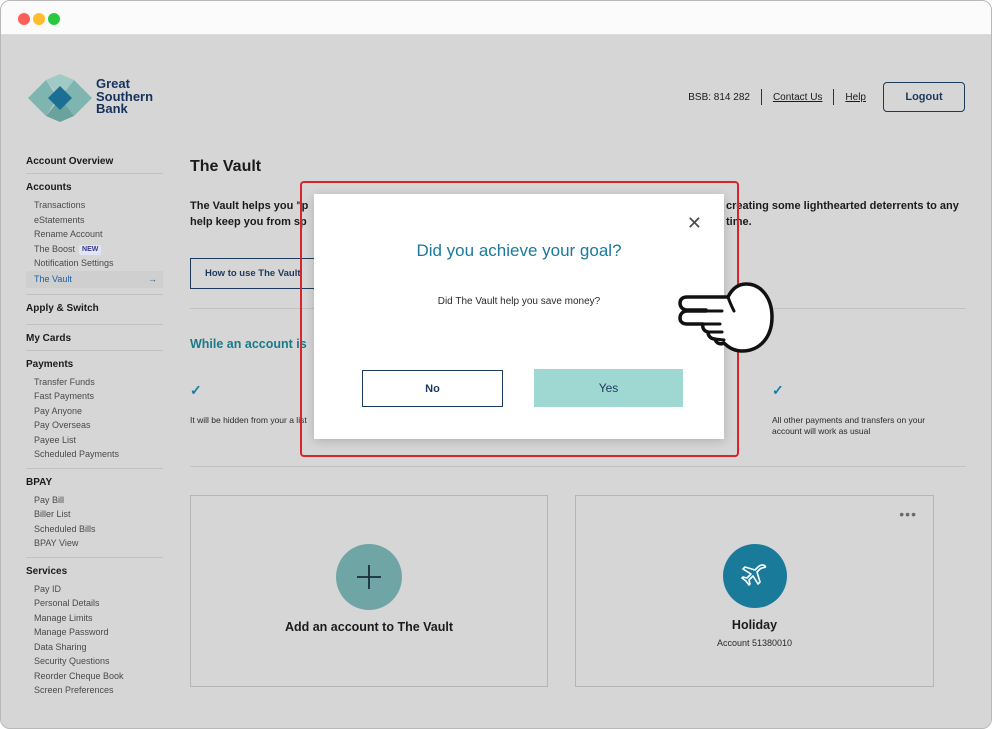 Image resolution: width=992 pixels, height=729 pixels. What do you see at coordinates (94, 514) in the screenshot?
I see `sidebar-item-biller-list: Biller List` at bounding box center [94, 514].